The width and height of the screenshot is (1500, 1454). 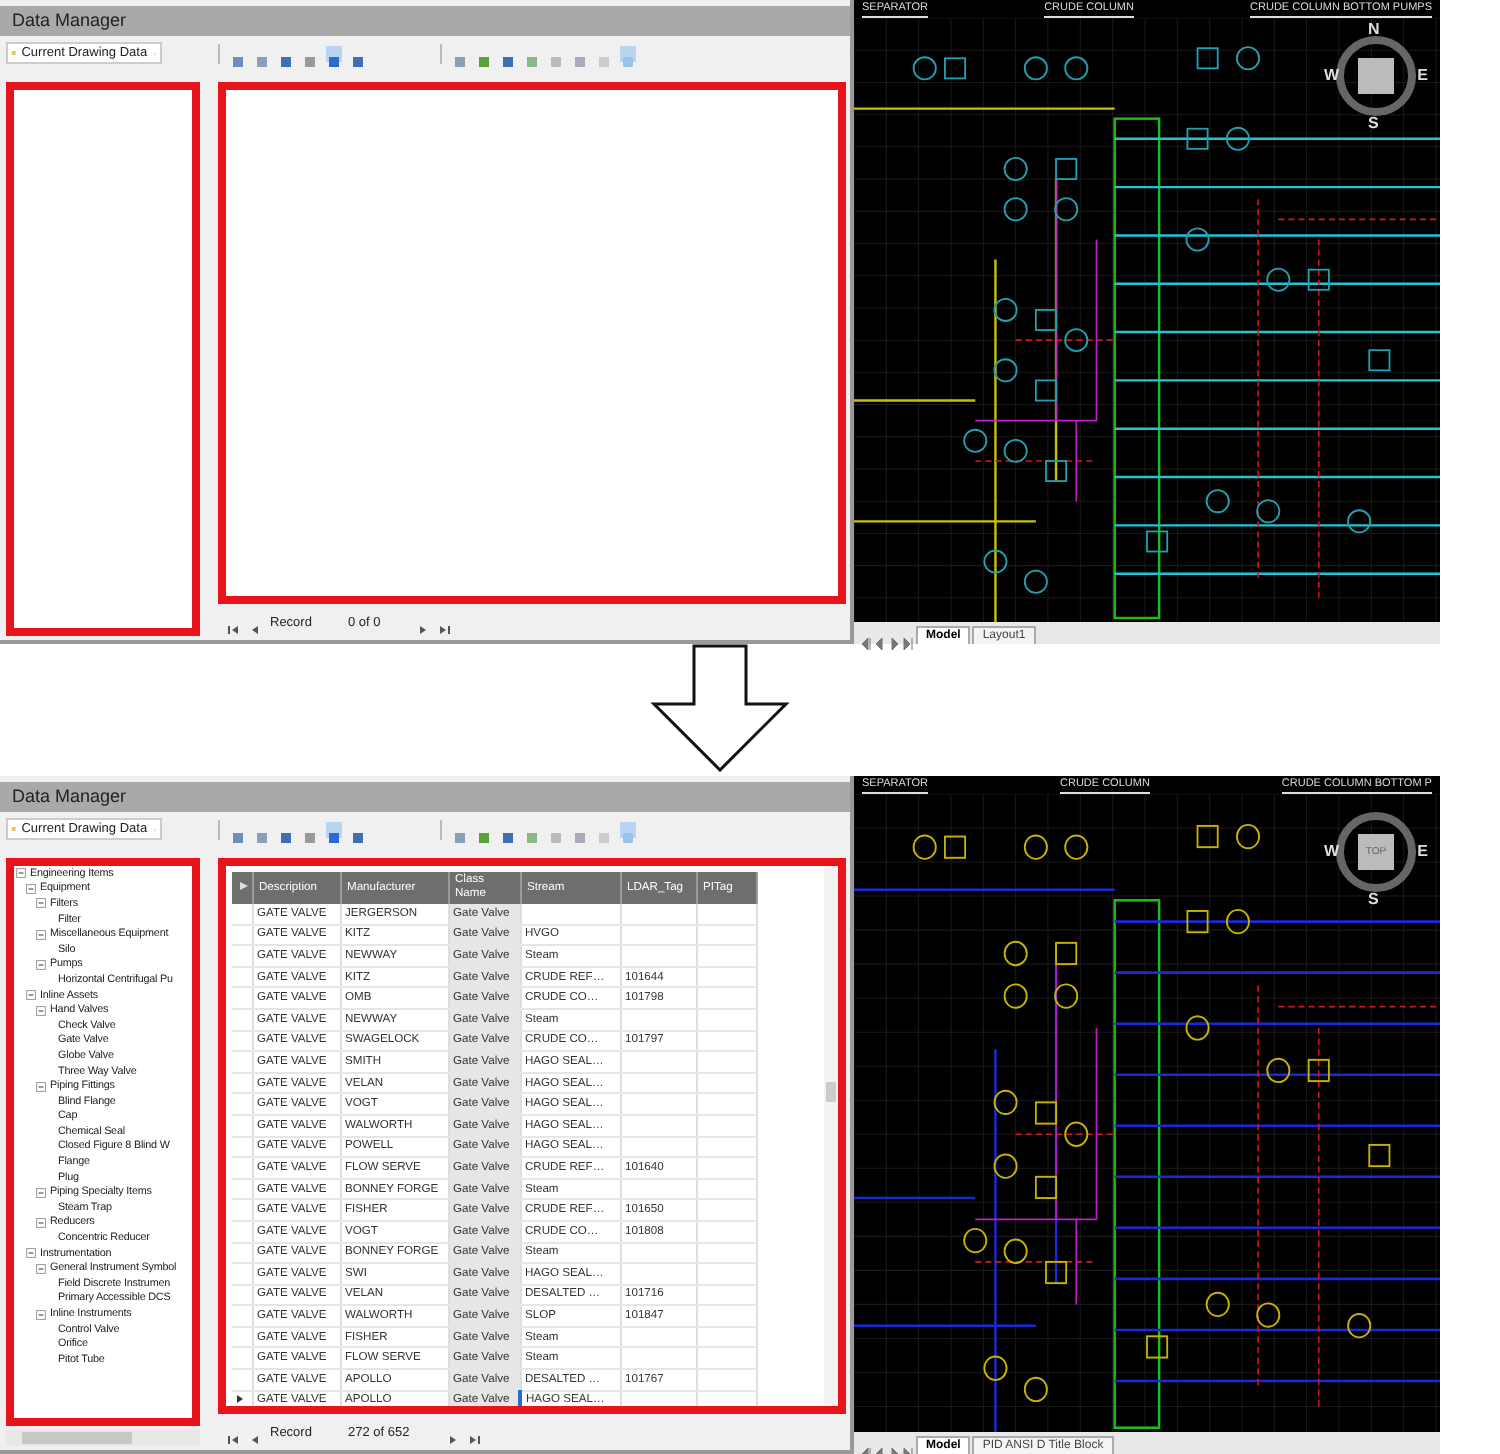 What do you see at coordinates (1374, 29) in the screenshot?
I see `compass-letter: N` at bounding box center [1374, 29].